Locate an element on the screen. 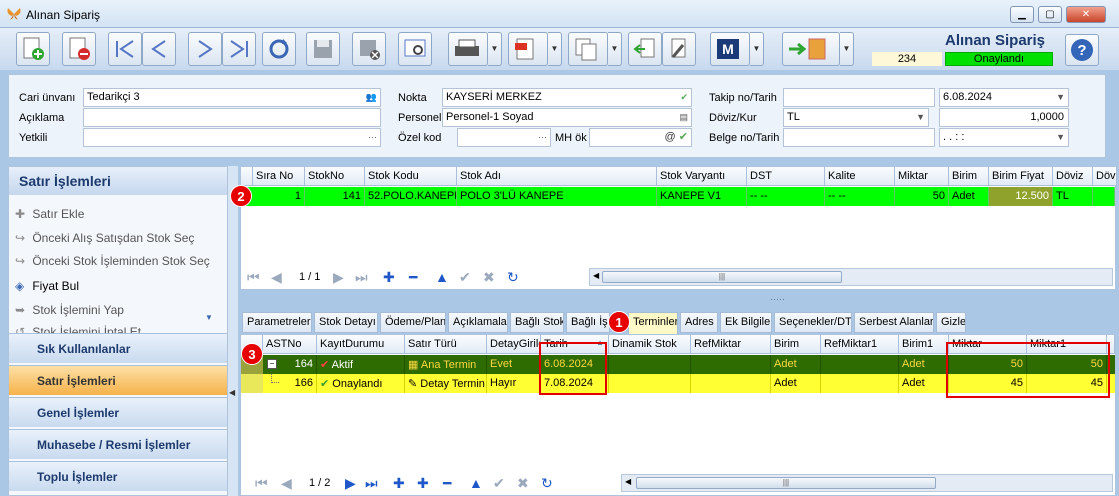 This screenshot has height=496, width=1119. next-record-button is located at coordinates (205, 49).